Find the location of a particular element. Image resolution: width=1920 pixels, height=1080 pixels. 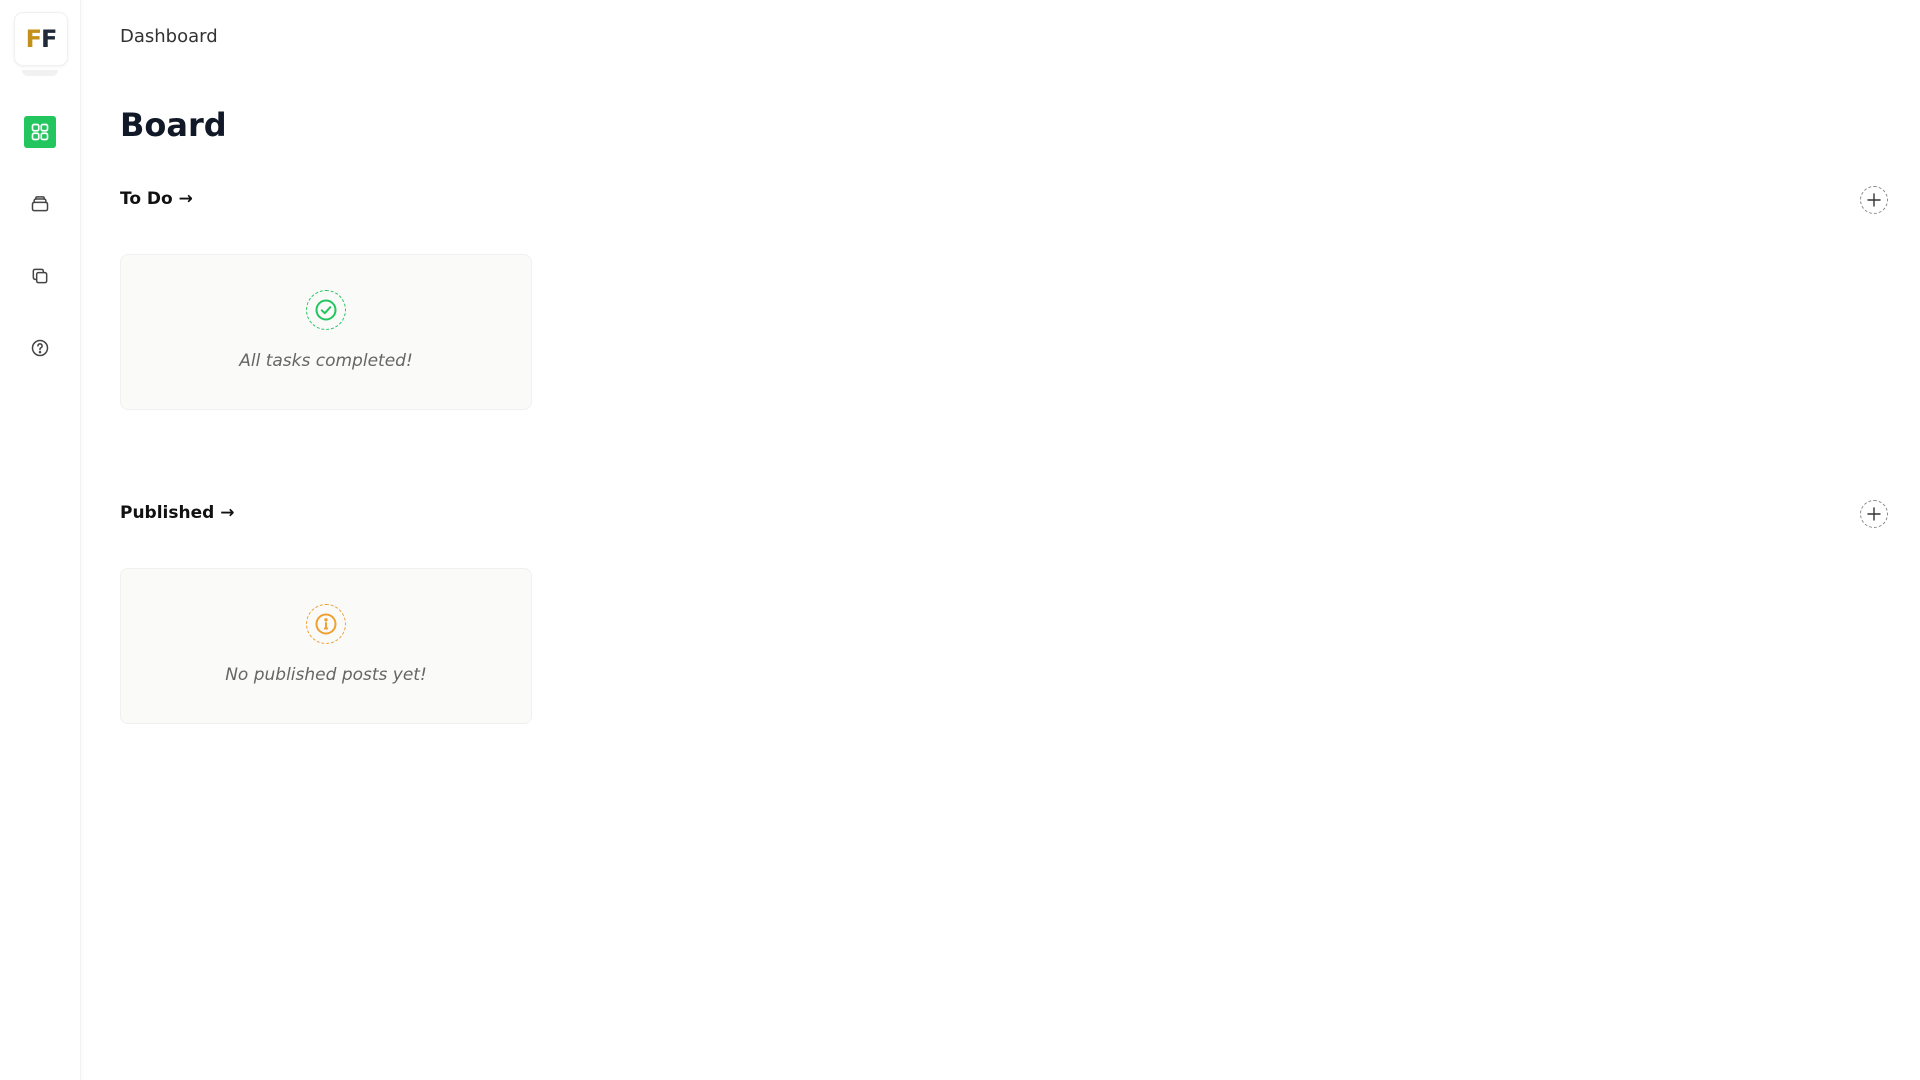

app-logo: FF is located at coordinates (41, 39).